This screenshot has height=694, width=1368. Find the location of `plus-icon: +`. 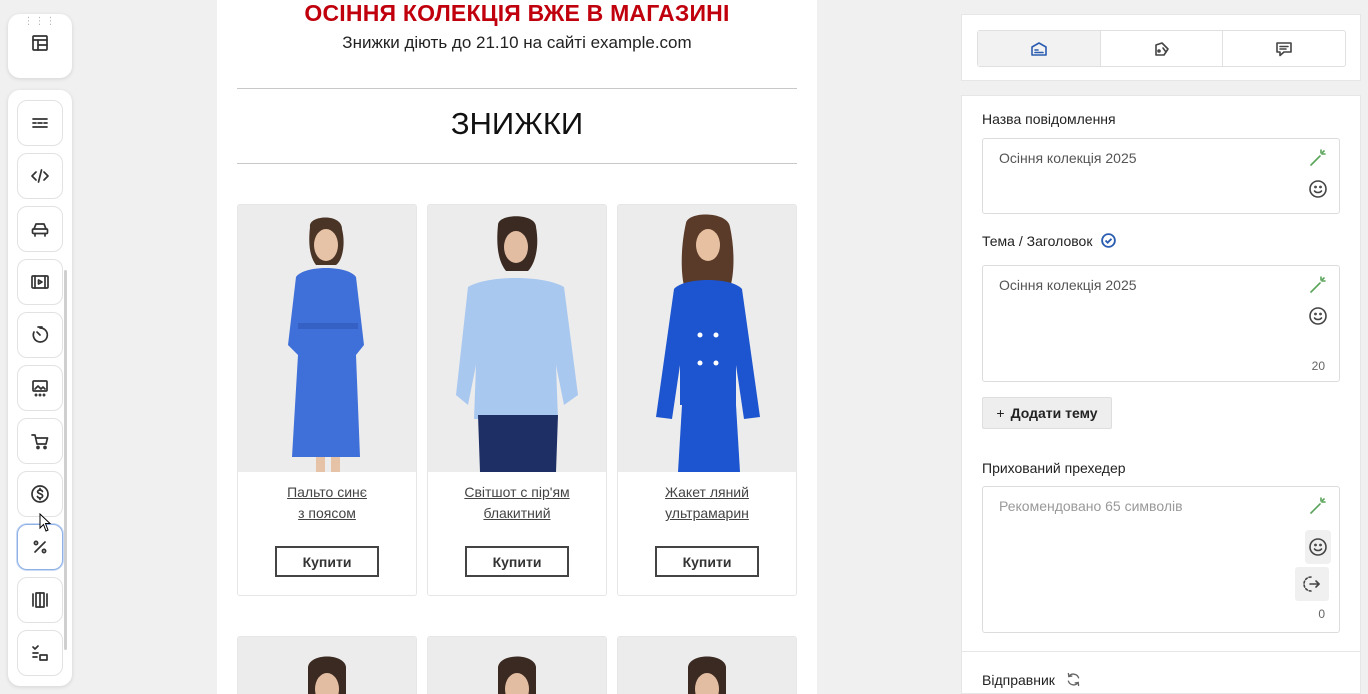

plus-icon: + is located at coordinates (1000, 413).